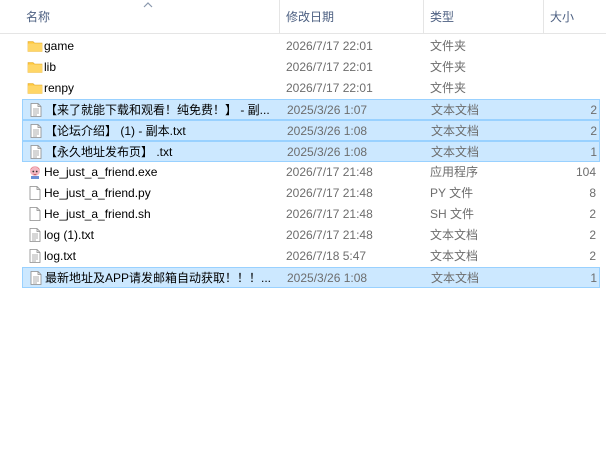  I want to click on file-name: He_just_a_friend.exe, so click(101, 172).